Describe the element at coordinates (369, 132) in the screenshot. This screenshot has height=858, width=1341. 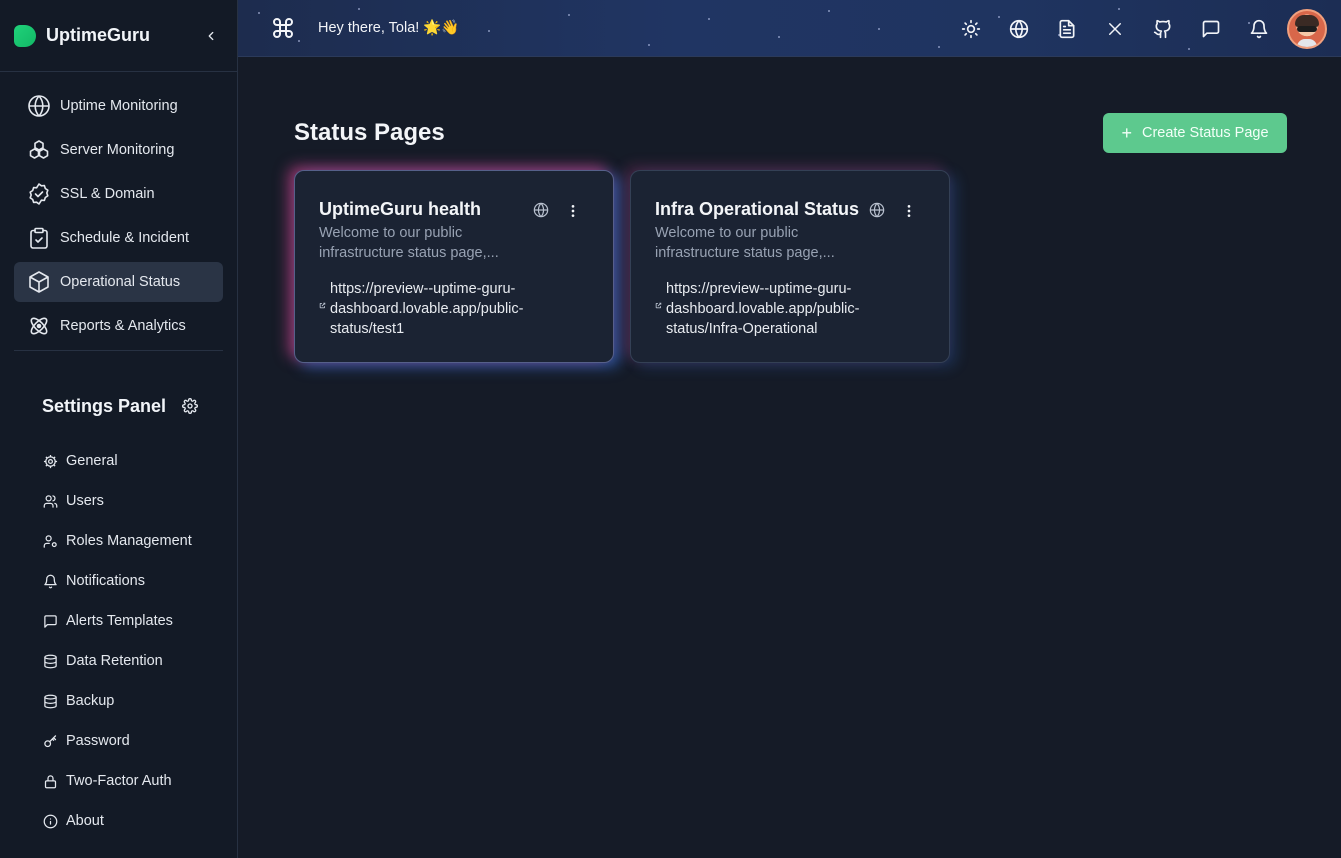
I see `page-title: Status Pages` at that location.